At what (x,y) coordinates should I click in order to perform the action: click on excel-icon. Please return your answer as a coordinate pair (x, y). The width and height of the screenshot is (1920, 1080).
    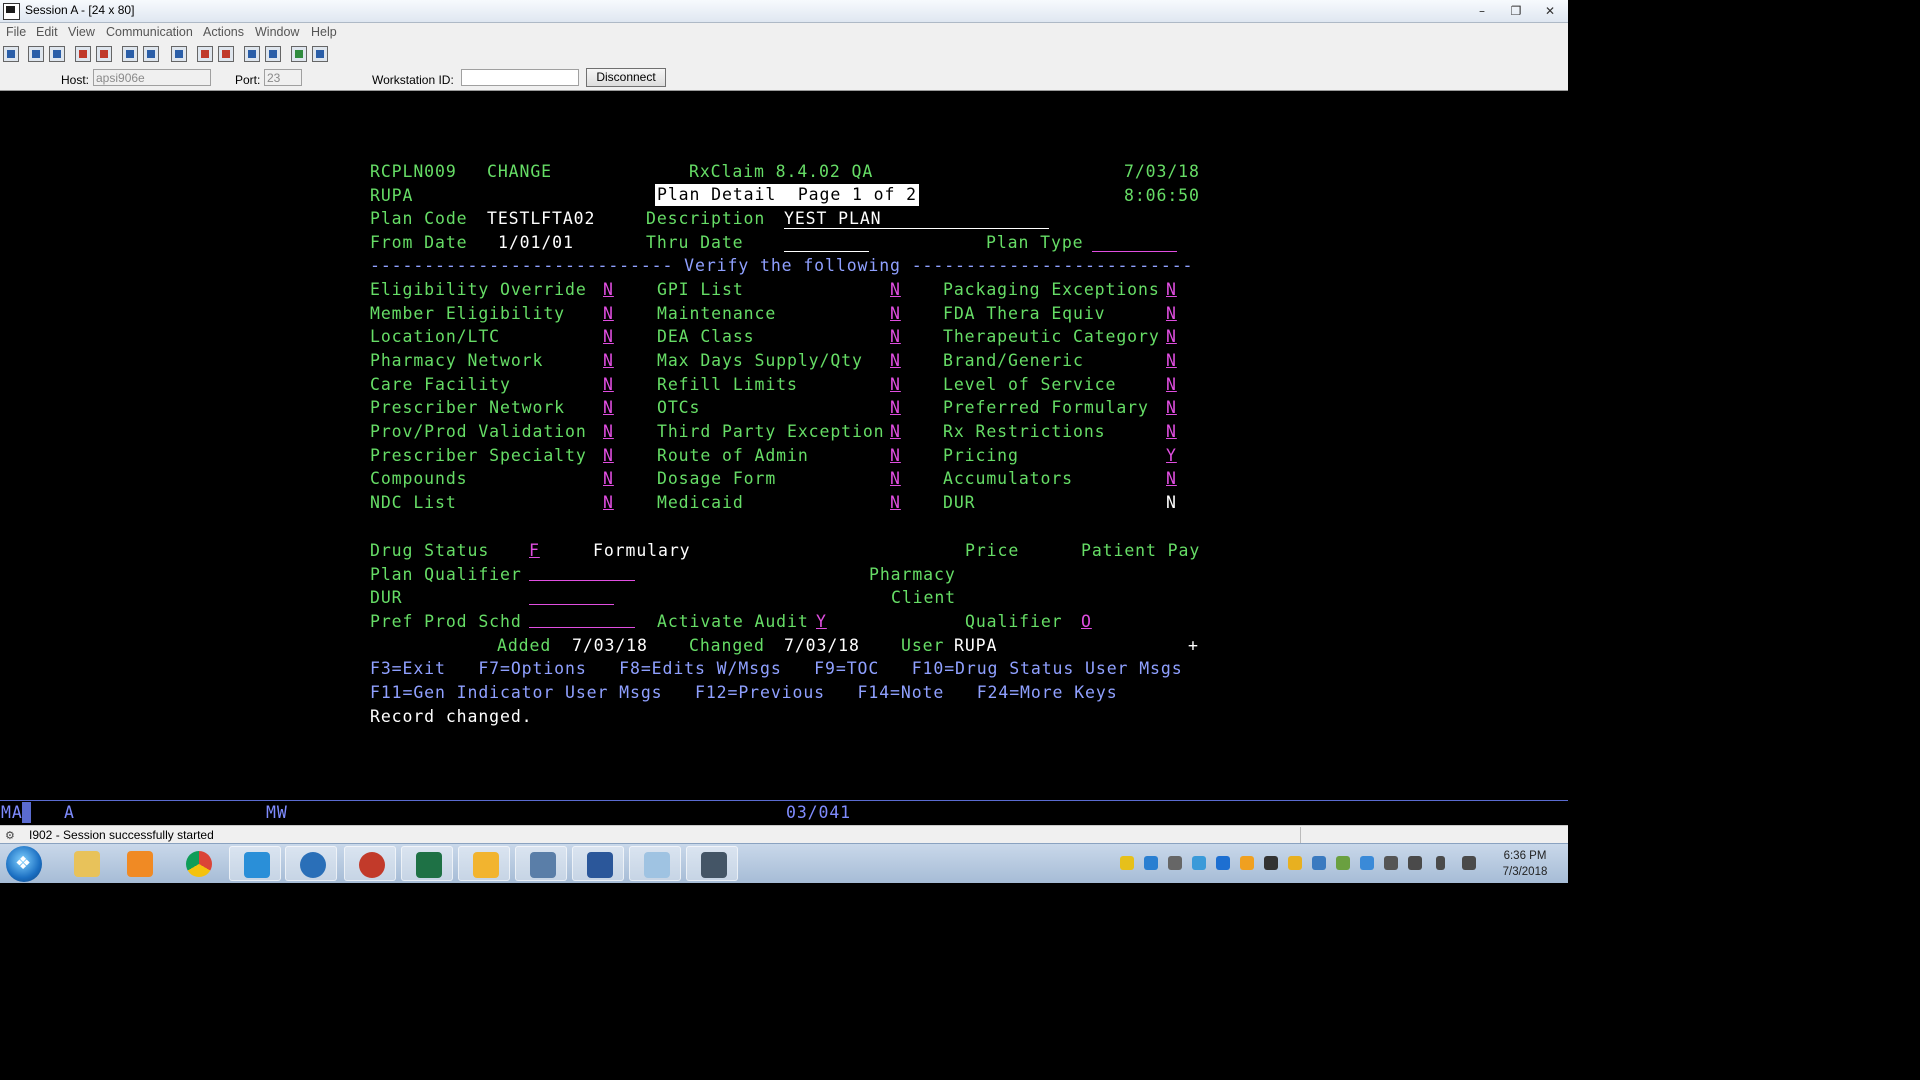
    Looking at the image, I should click on (427, 863).